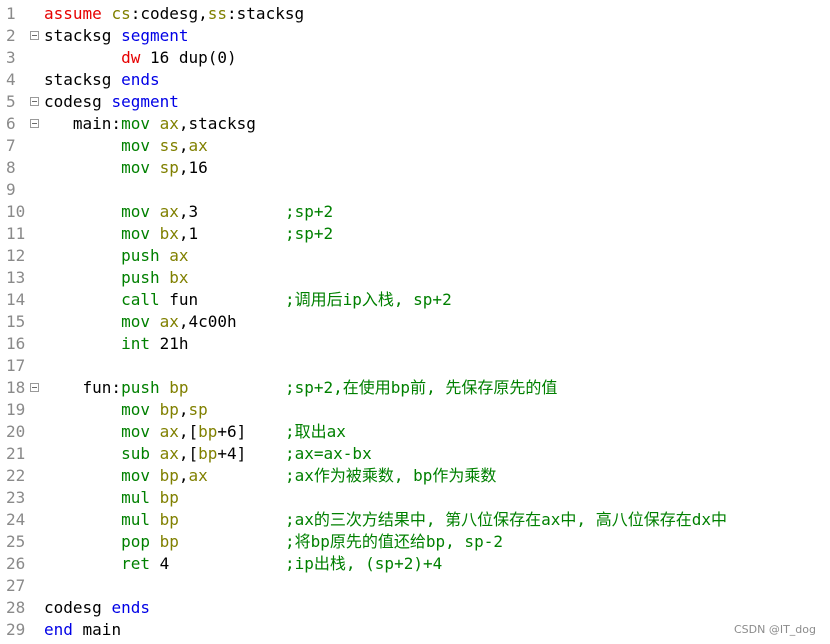 This screenshot has width=830, height=644. I want to click on code-line: 5 codesg segment, so click(415, 102).